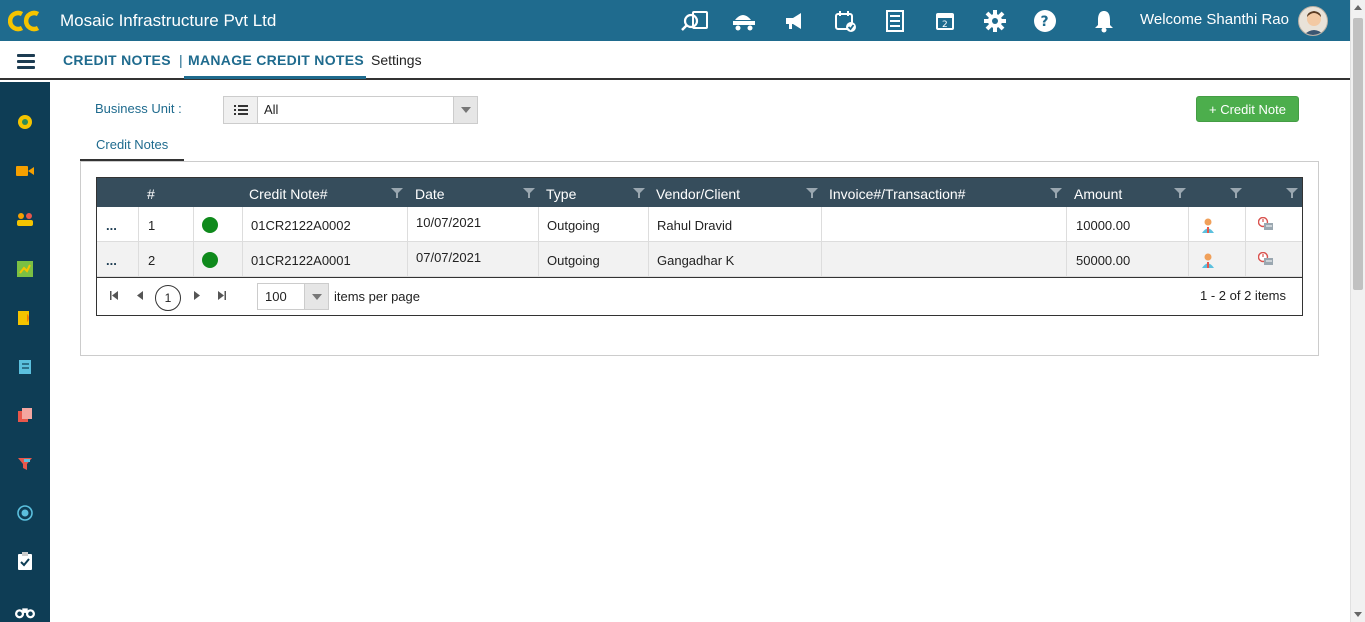  What do you see at coordinates (168, 298) in the screenshot?
I see `current-page: 1` at bounding box center [168, 298].